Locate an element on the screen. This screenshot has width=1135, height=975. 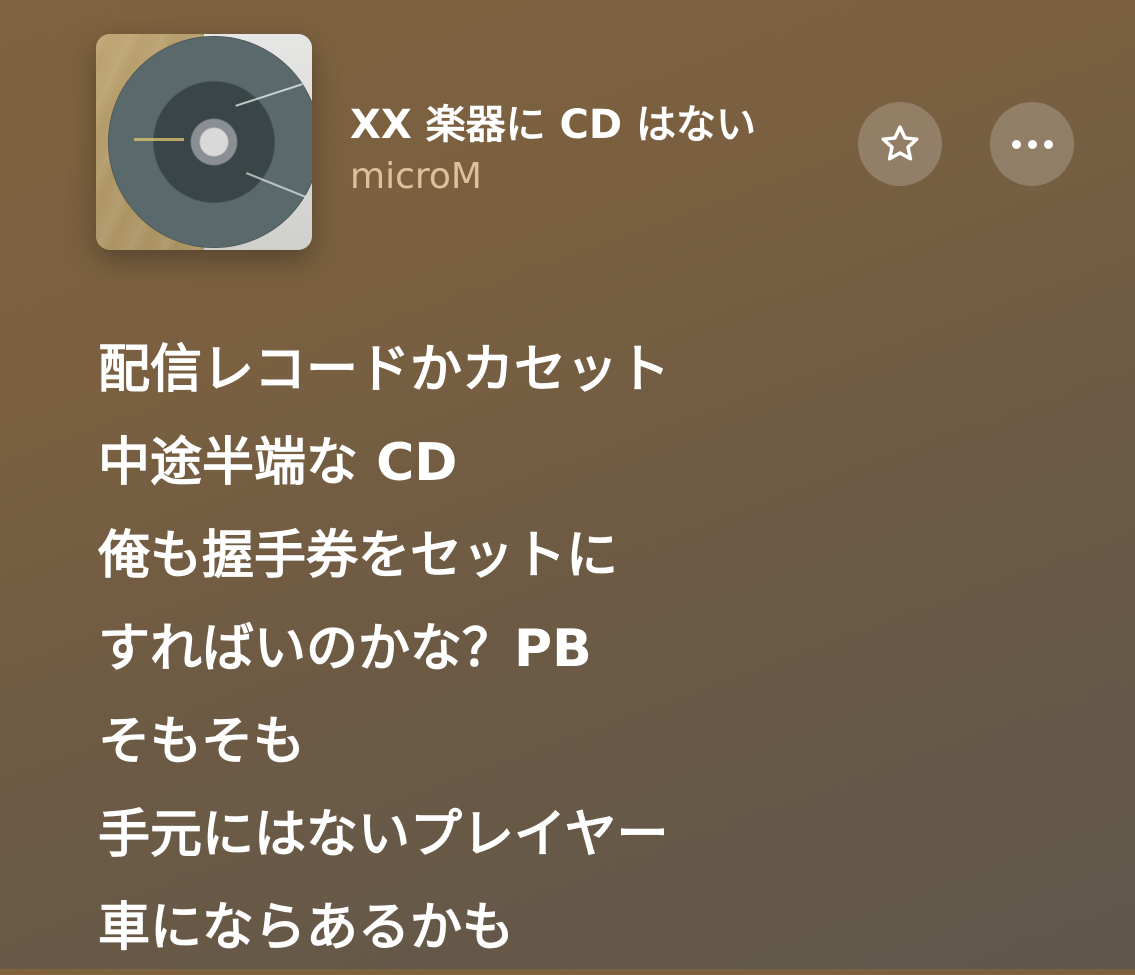
artwork-sleeve-print is located at coordinates (159, 139).